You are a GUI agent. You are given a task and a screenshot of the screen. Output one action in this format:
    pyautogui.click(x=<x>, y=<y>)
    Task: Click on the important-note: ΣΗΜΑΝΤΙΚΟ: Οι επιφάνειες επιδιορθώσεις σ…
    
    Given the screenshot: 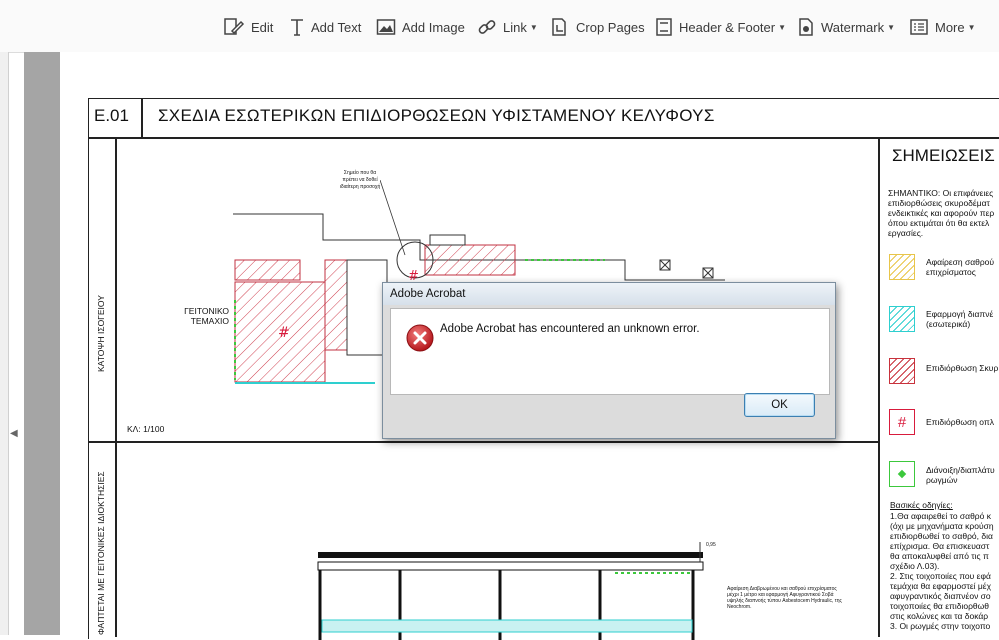 What is the action you would take?
    pyautogui.click(x=941, y=213)
    